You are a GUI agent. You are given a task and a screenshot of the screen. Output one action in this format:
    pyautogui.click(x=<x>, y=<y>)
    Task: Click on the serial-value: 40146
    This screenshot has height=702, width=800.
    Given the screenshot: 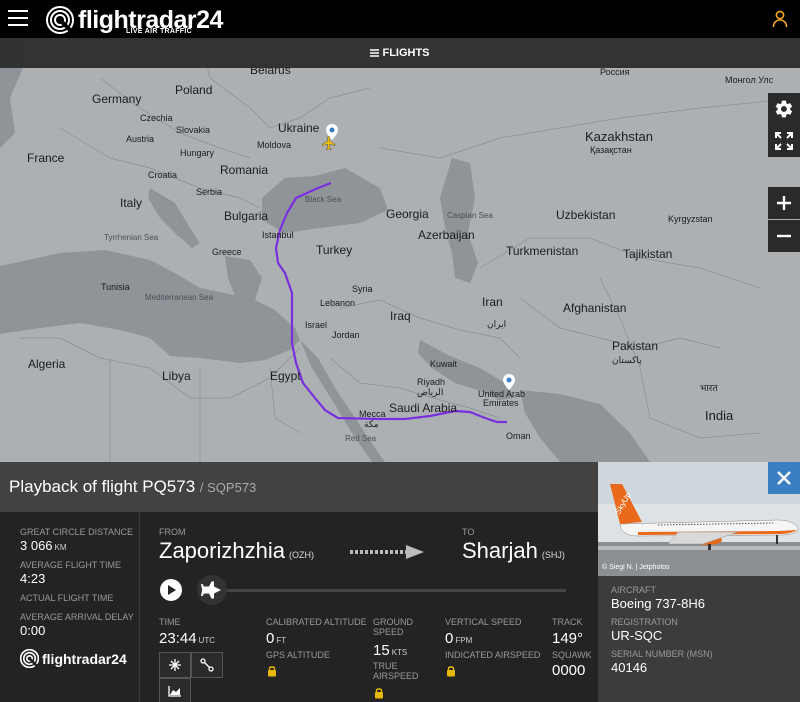 What is the action you would take?
    pyautogui.click(x=629, y=667)
    